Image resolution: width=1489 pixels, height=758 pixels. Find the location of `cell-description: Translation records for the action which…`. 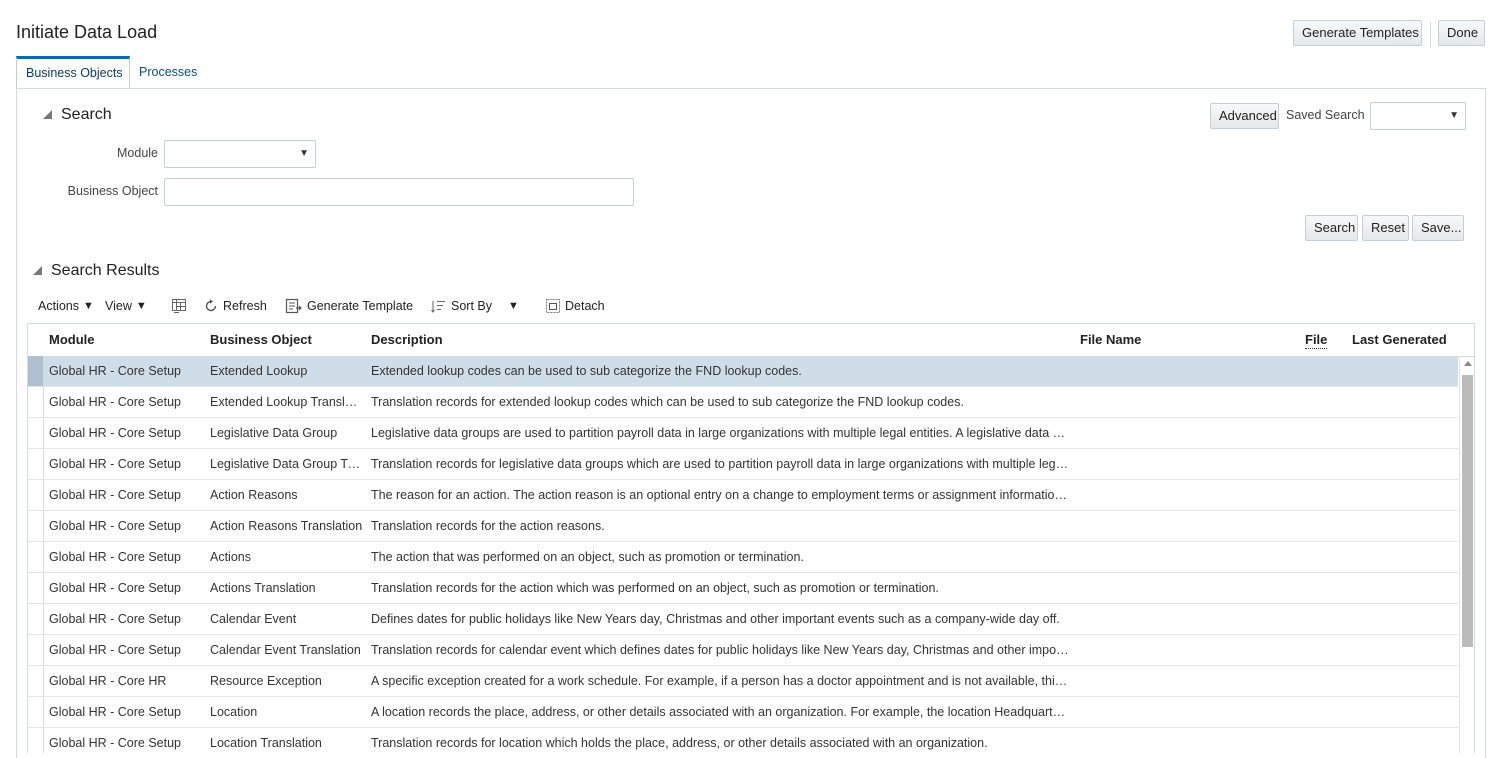

cell-description: Translation records for the action which… is located at coordinates (655, 588).